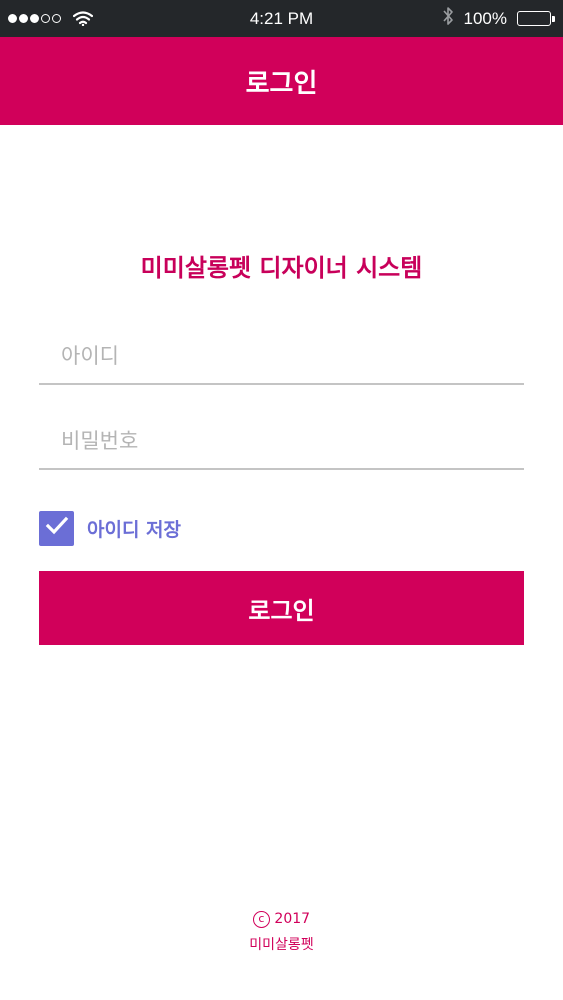  Describe the element at coordinates (281, 268) in the screenshot. I see `system-title: 미미살롱펫 디자이너 시스템` at that location.